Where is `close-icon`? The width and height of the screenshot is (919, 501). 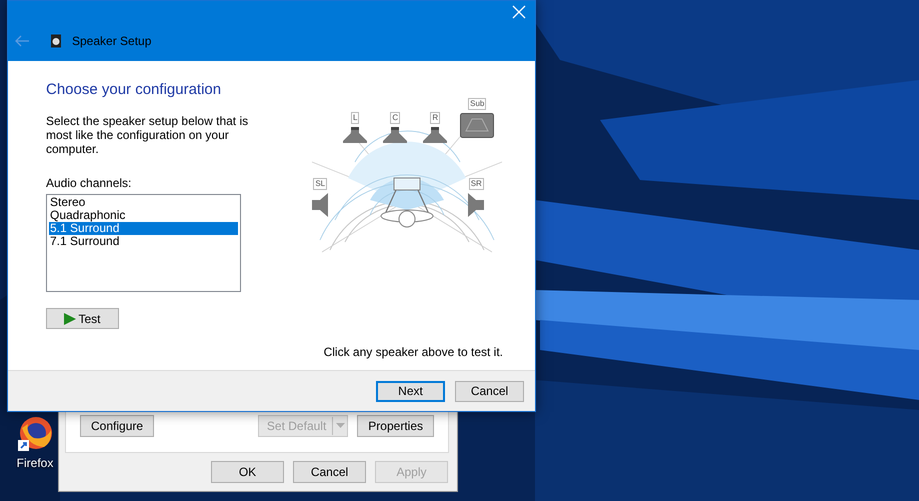 close-icon is located at coordinates (519, 12).